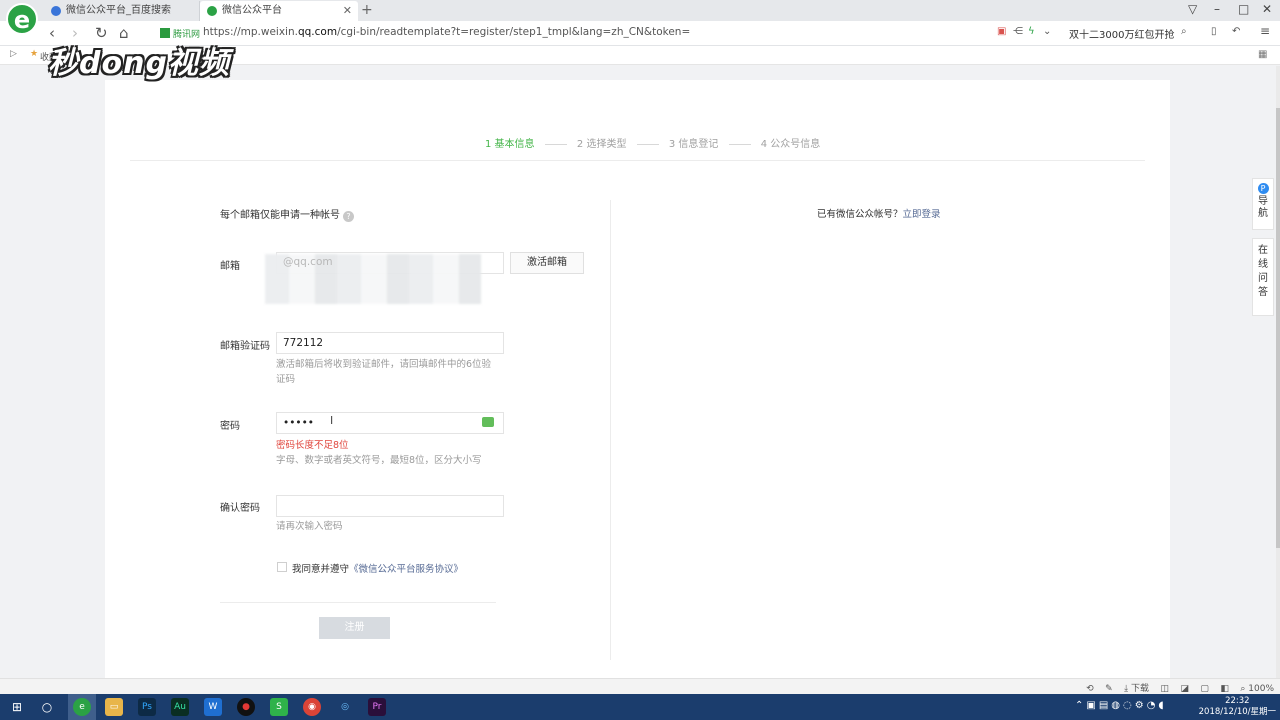 The height and width of the screenshot is (720, 1280). What do you see at coordinates (312, 445) in the screenshot?
I see `password-error: 密码长度不足8位` at bounding box center [312, 445].